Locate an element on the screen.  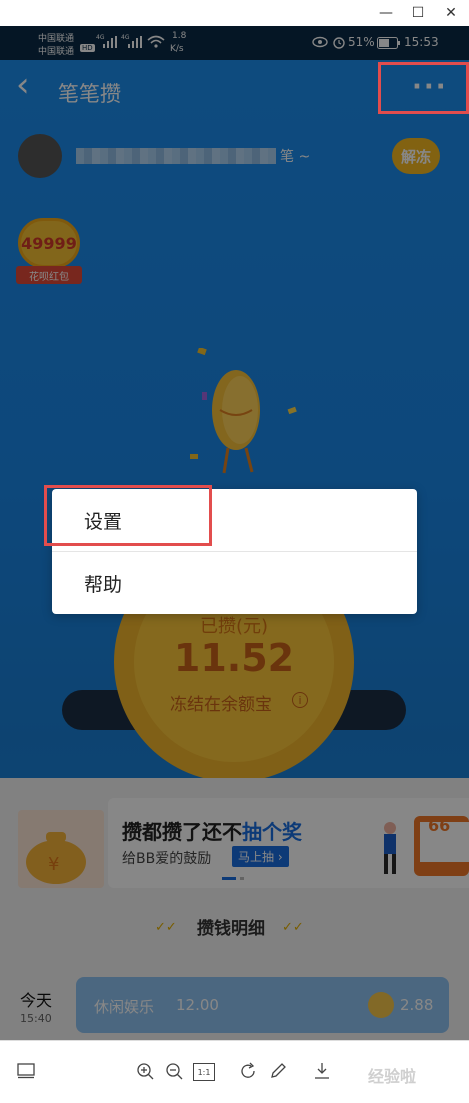
close-button: ✕ is located at coordinates (451, 13).